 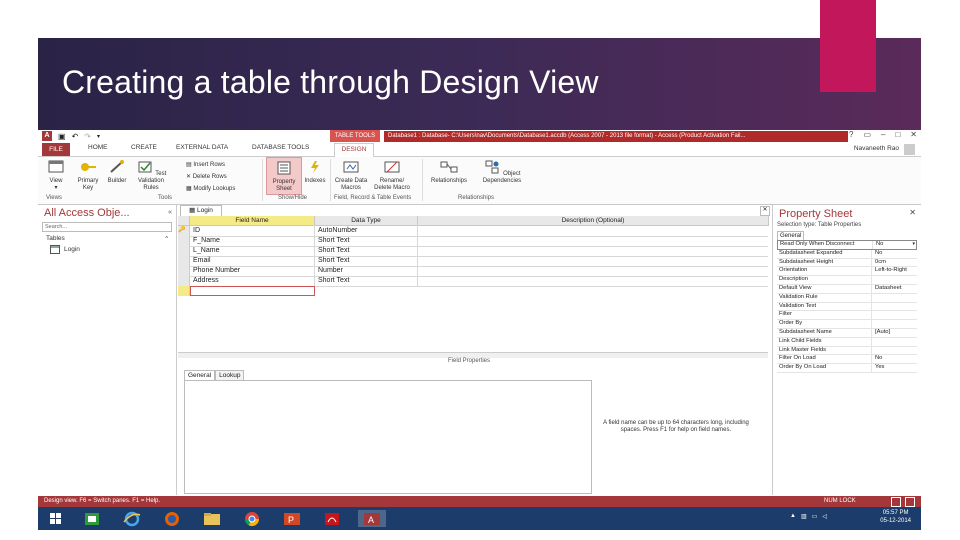 I want to click on access-taskbar-button: A, so click(x=372, y=518).